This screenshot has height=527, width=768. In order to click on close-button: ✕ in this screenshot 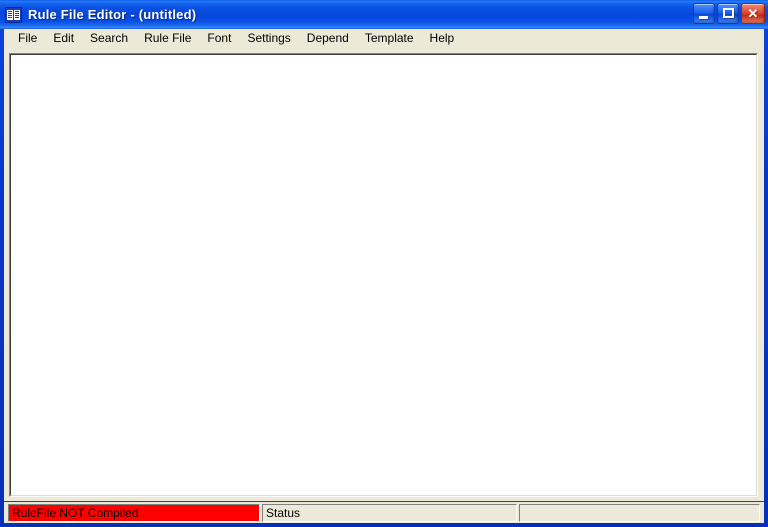, I will do `click(753, 13)`.